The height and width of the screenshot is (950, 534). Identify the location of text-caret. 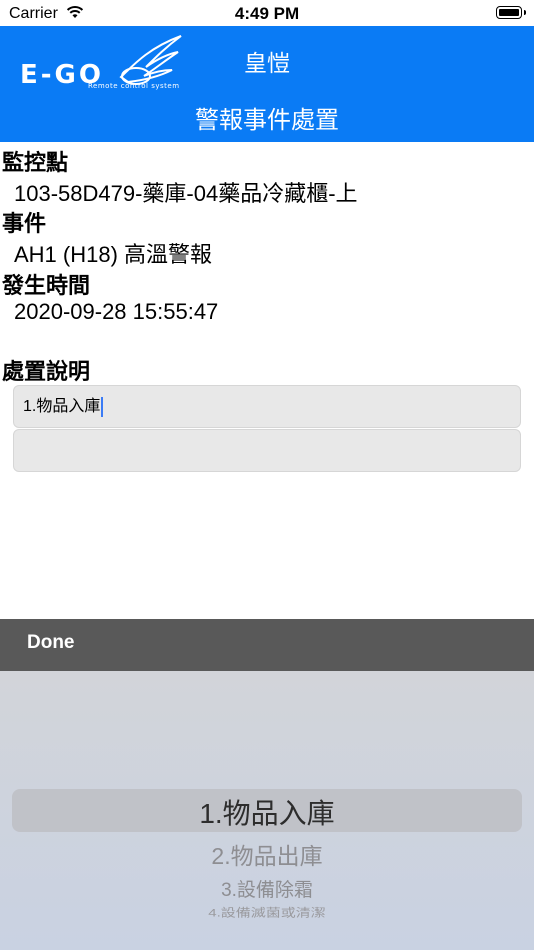
(102, 406).